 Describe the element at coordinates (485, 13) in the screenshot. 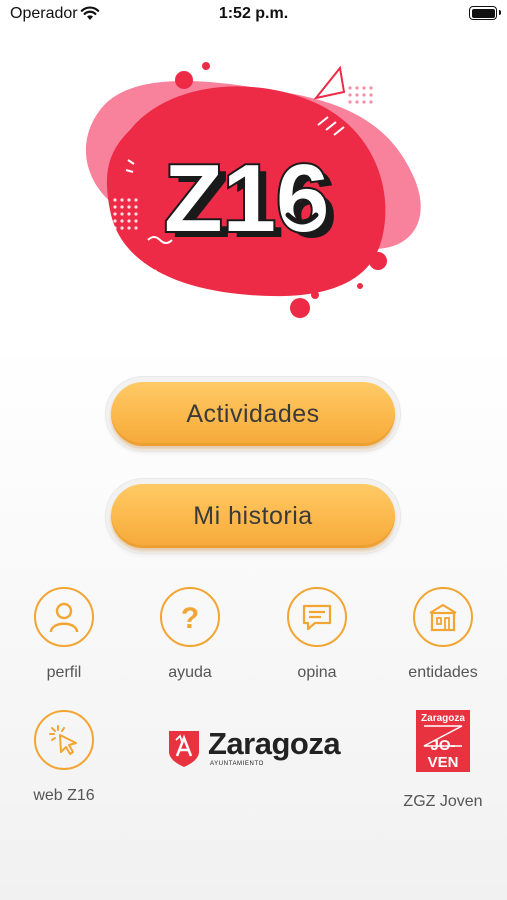

I see `battery-icon` at that location.